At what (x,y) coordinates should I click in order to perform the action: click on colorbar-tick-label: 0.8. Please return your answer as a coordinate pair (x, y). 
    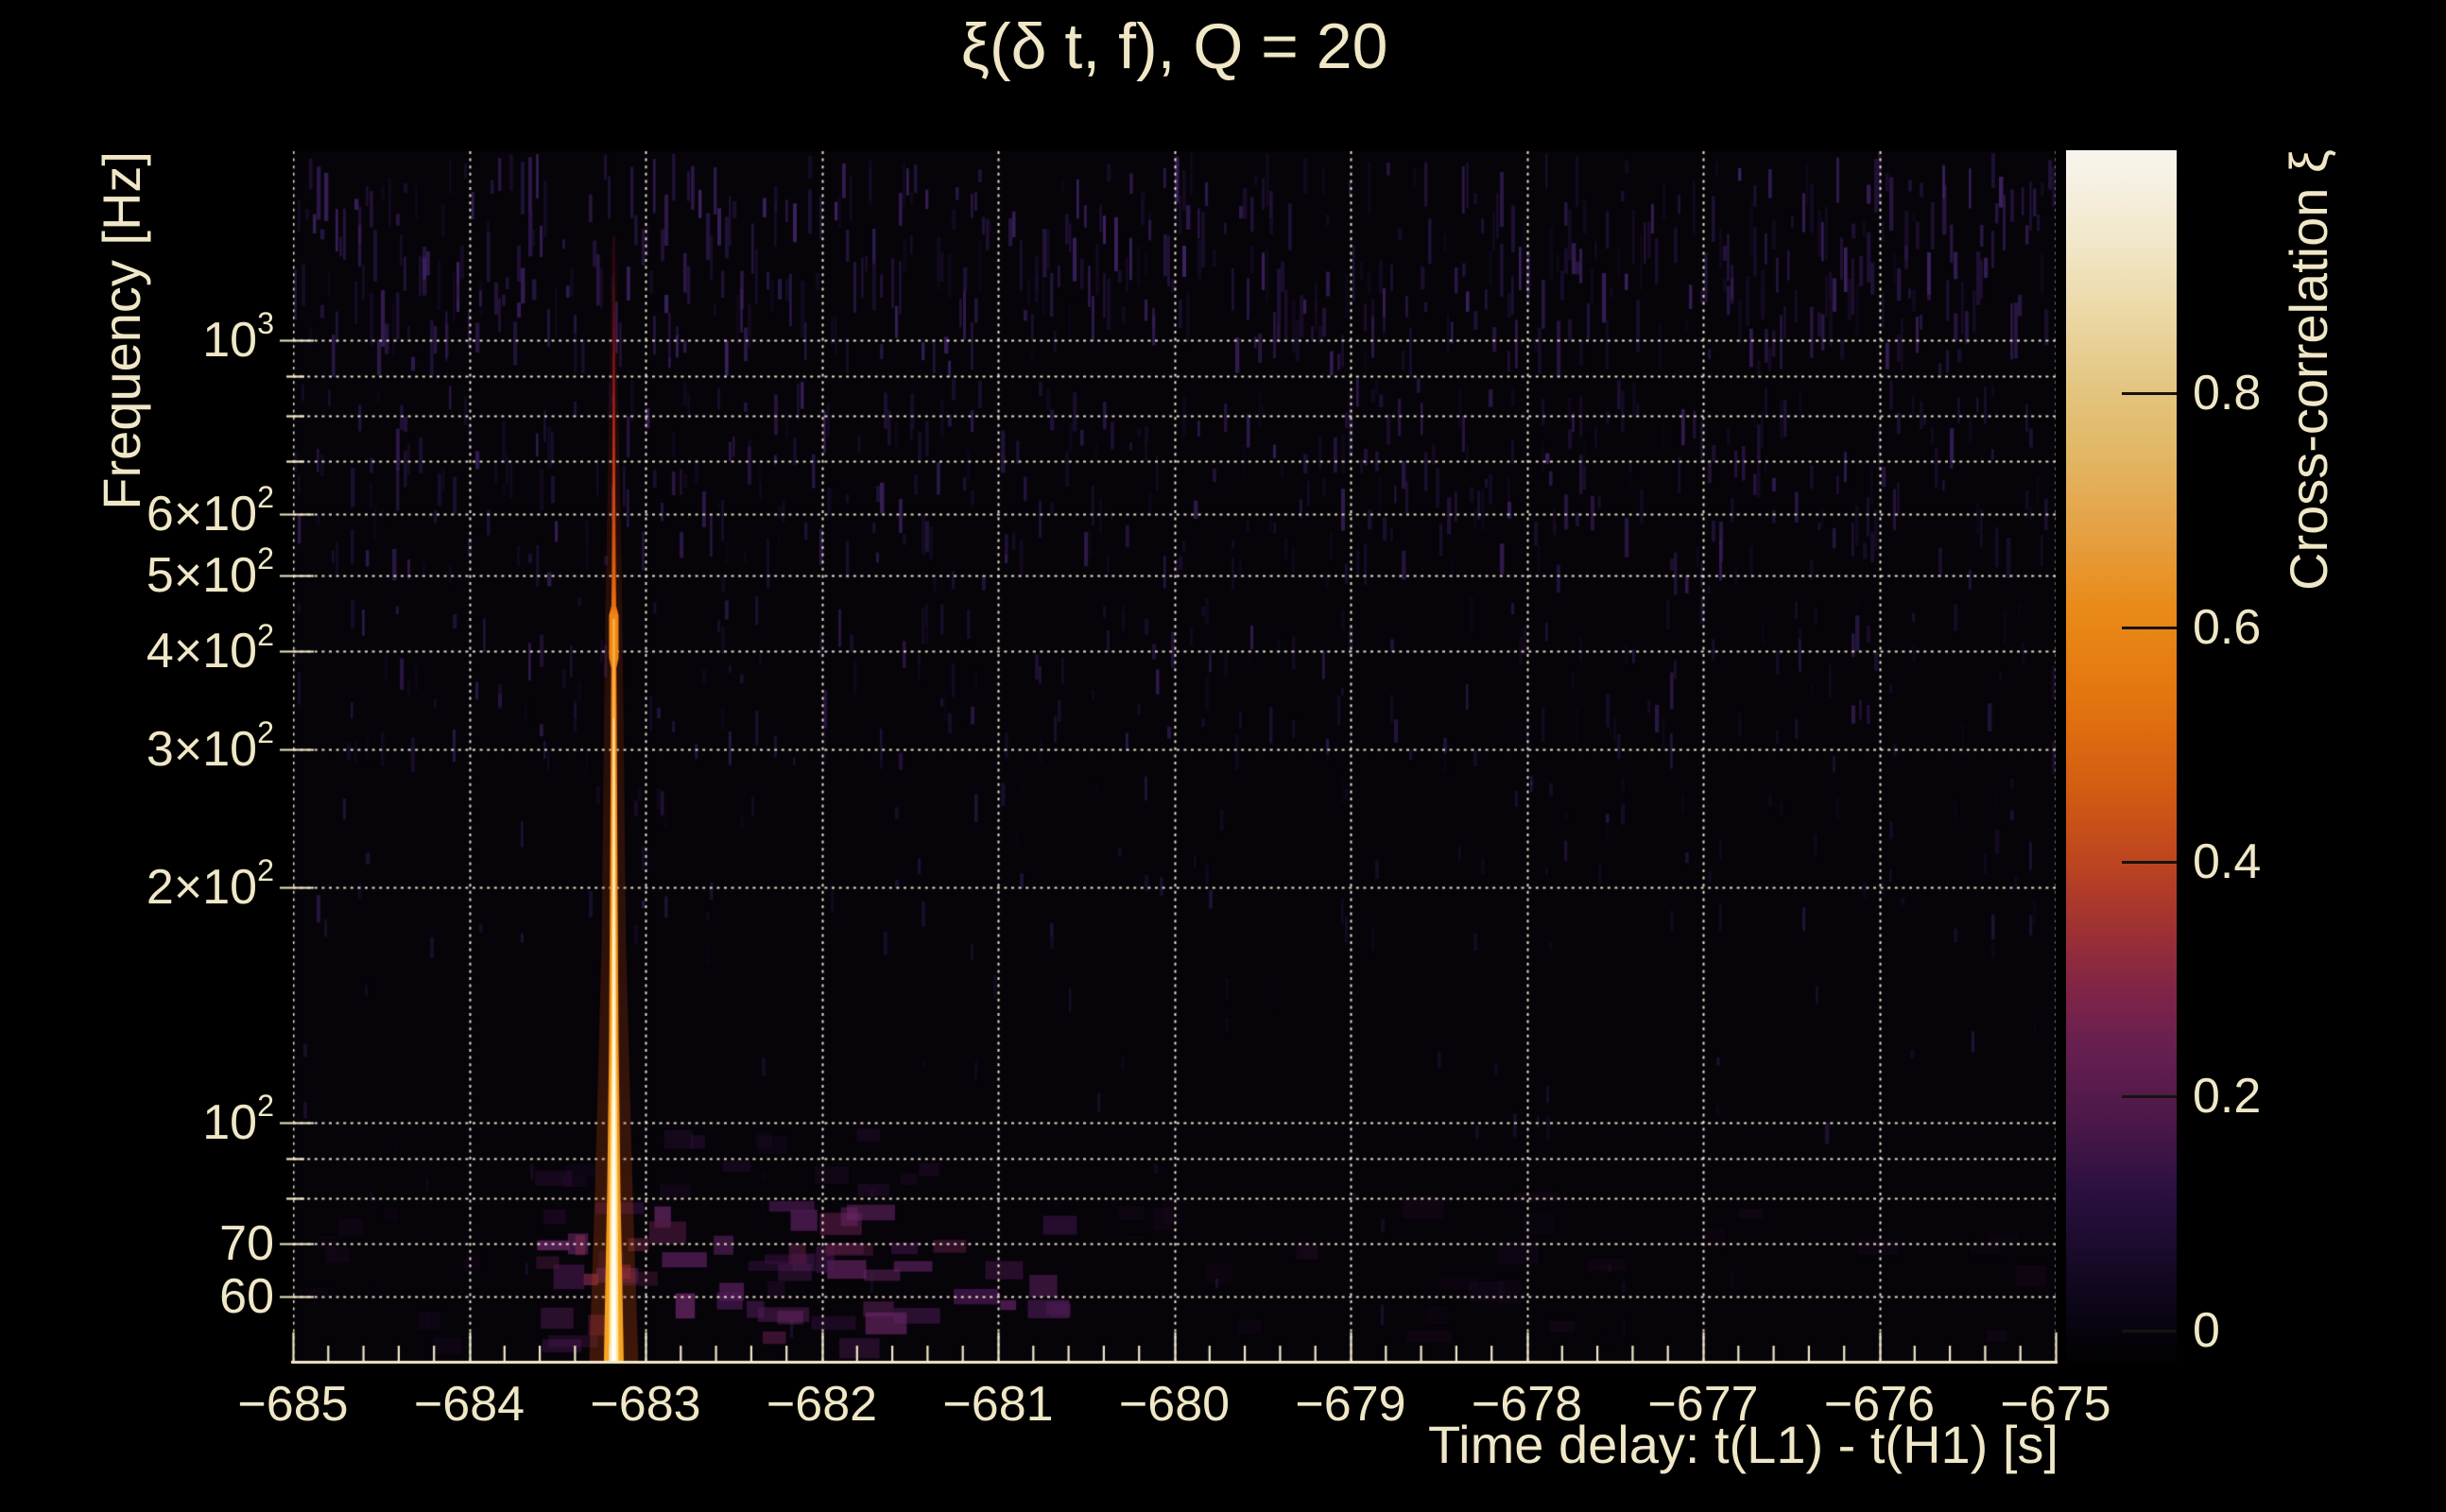
    Looking at the image, I should click on (2227, 393).